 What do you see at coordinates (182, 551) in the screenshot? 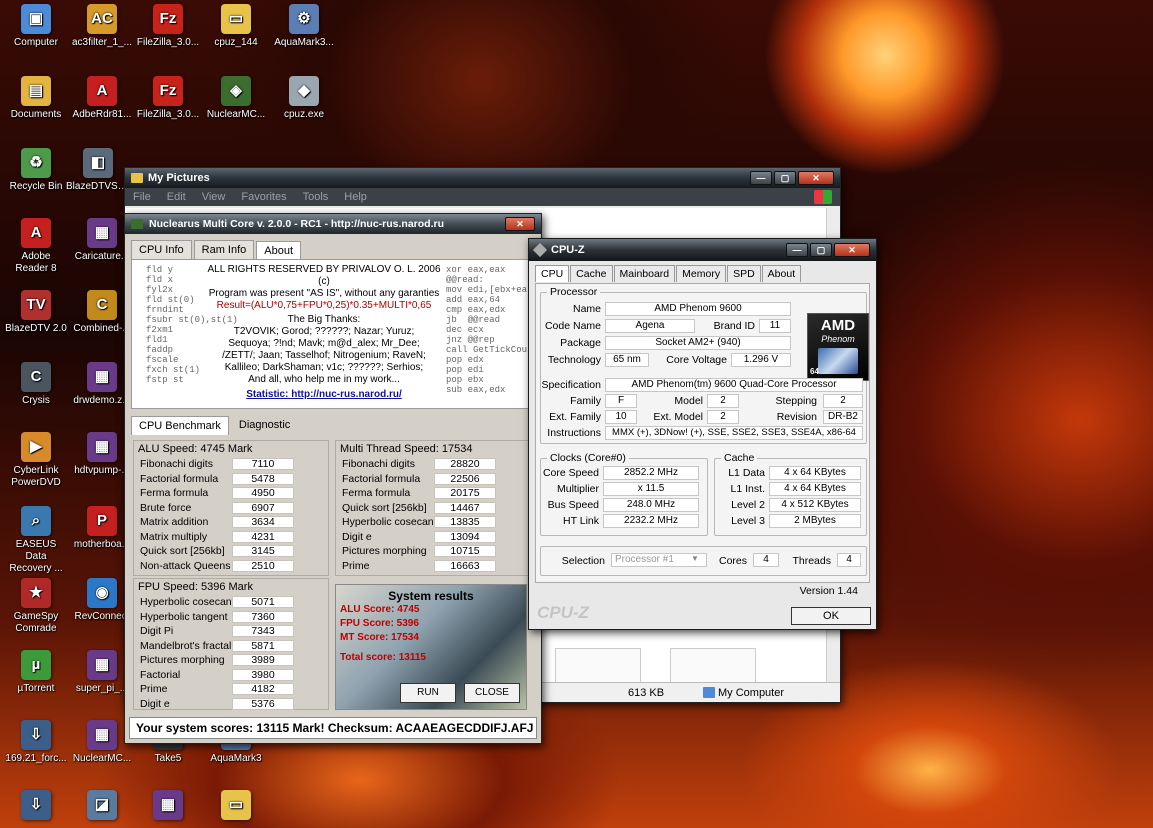
I see `benchmark-name: Quick sort [256kb]` at bounding box center [182, 551].